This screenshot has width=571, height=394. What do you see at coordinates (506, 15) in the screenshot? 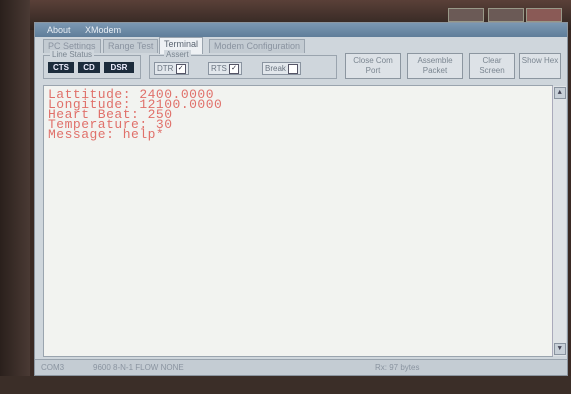
I see `maximize-button` at bounding box center [506, 15].